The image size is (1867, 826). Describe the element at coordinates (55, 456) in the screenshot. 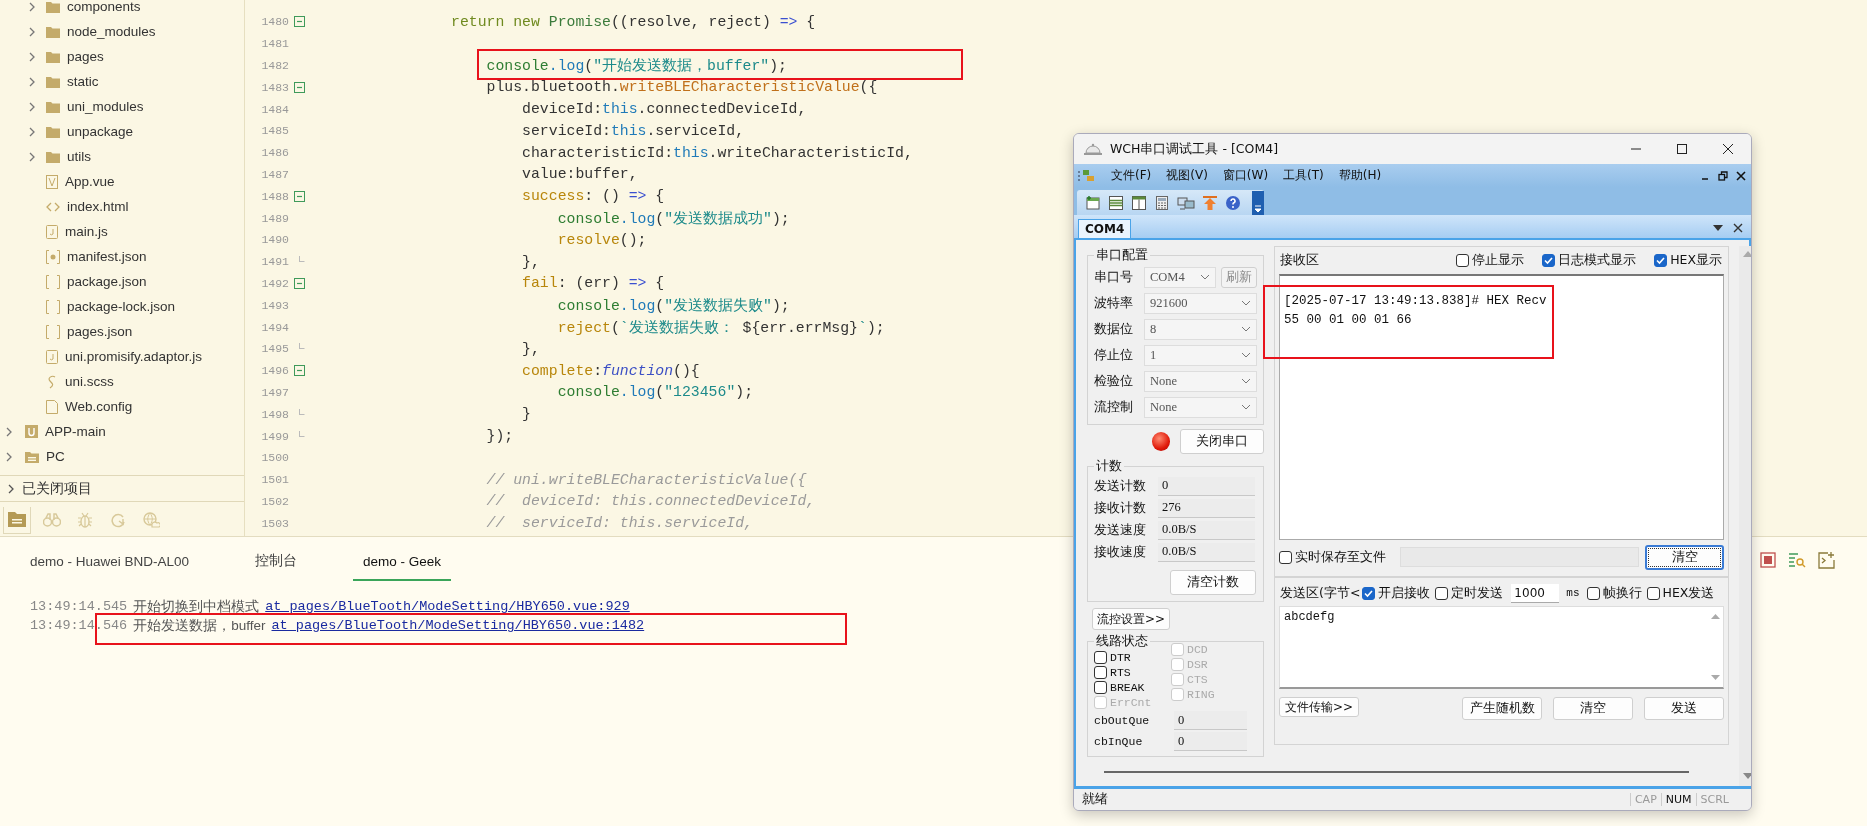

I see `project-tree-item: PC` at that location.